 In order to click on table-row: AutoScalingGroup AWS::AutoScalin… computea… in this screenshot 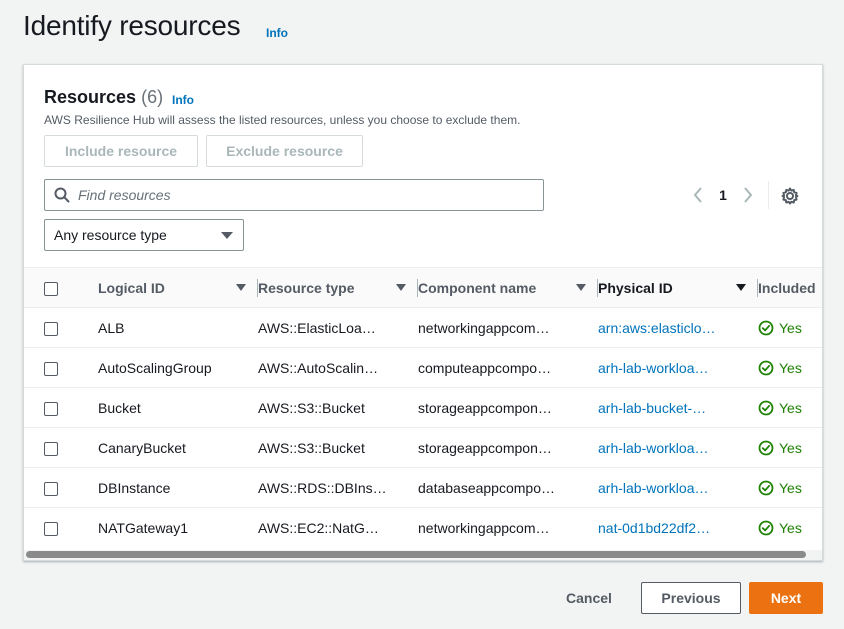, I will do `click(423, 367)`.